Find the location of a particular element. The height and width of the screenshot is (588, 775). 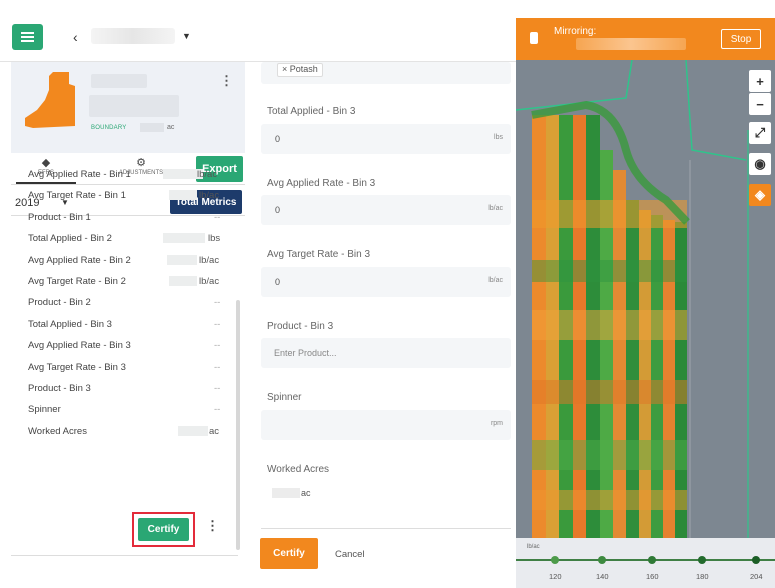

fullscreen-icon: ⤢ is located at coordinates (760, 133).